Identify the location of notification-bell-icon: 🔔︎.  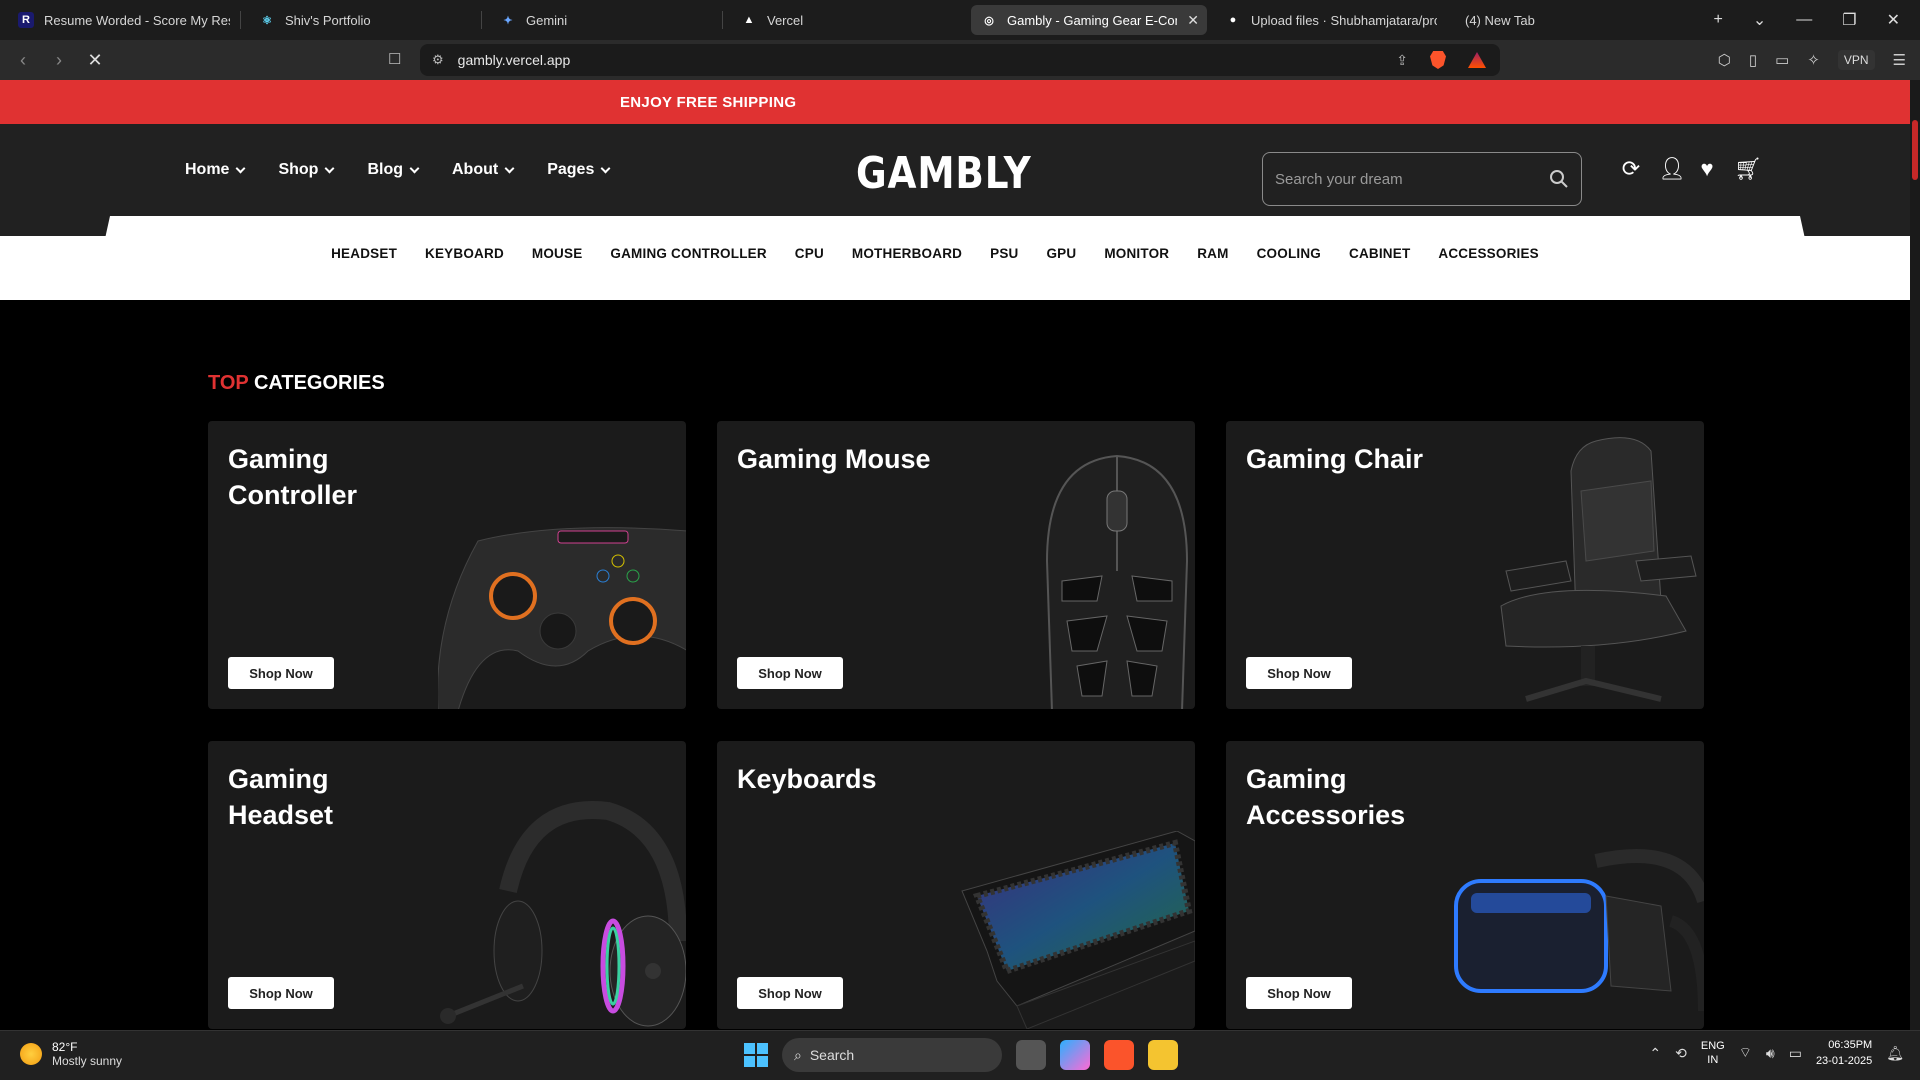
(1895, 1053).